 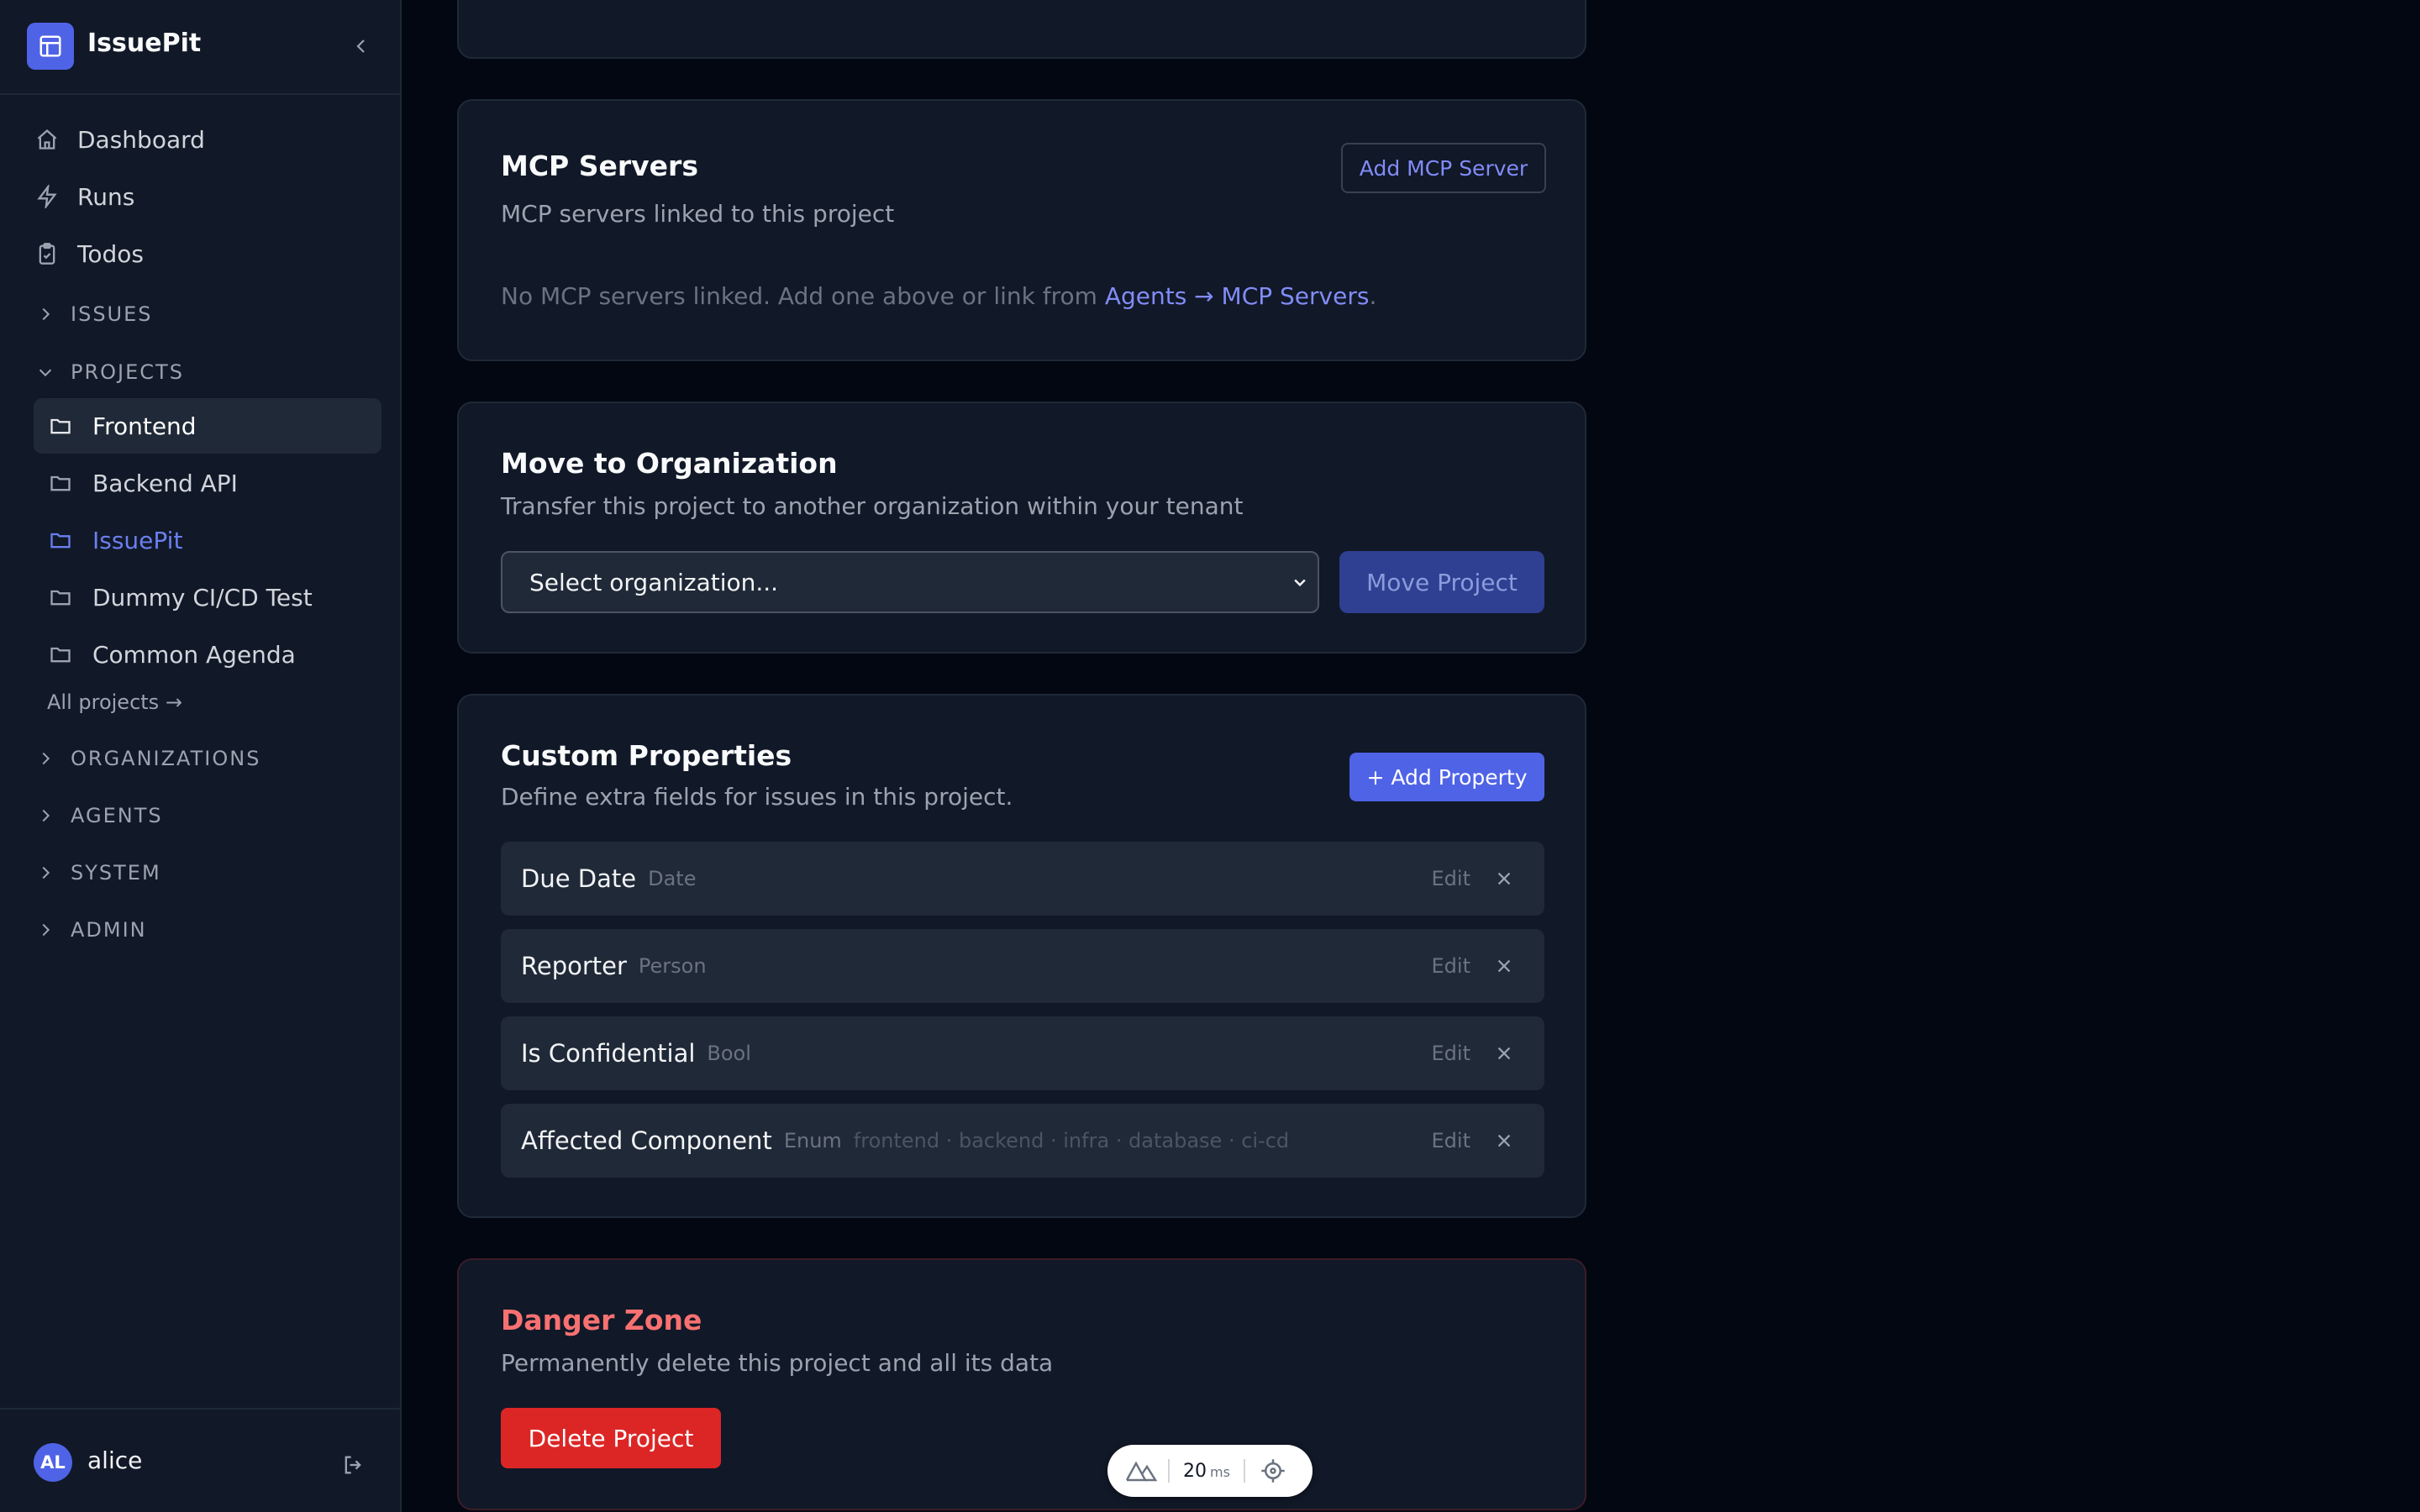 What do you see at coordinates (1195, 1471) in the screenshot?
I see `render-time-value: 20` at bounding box center [1195, 1471].